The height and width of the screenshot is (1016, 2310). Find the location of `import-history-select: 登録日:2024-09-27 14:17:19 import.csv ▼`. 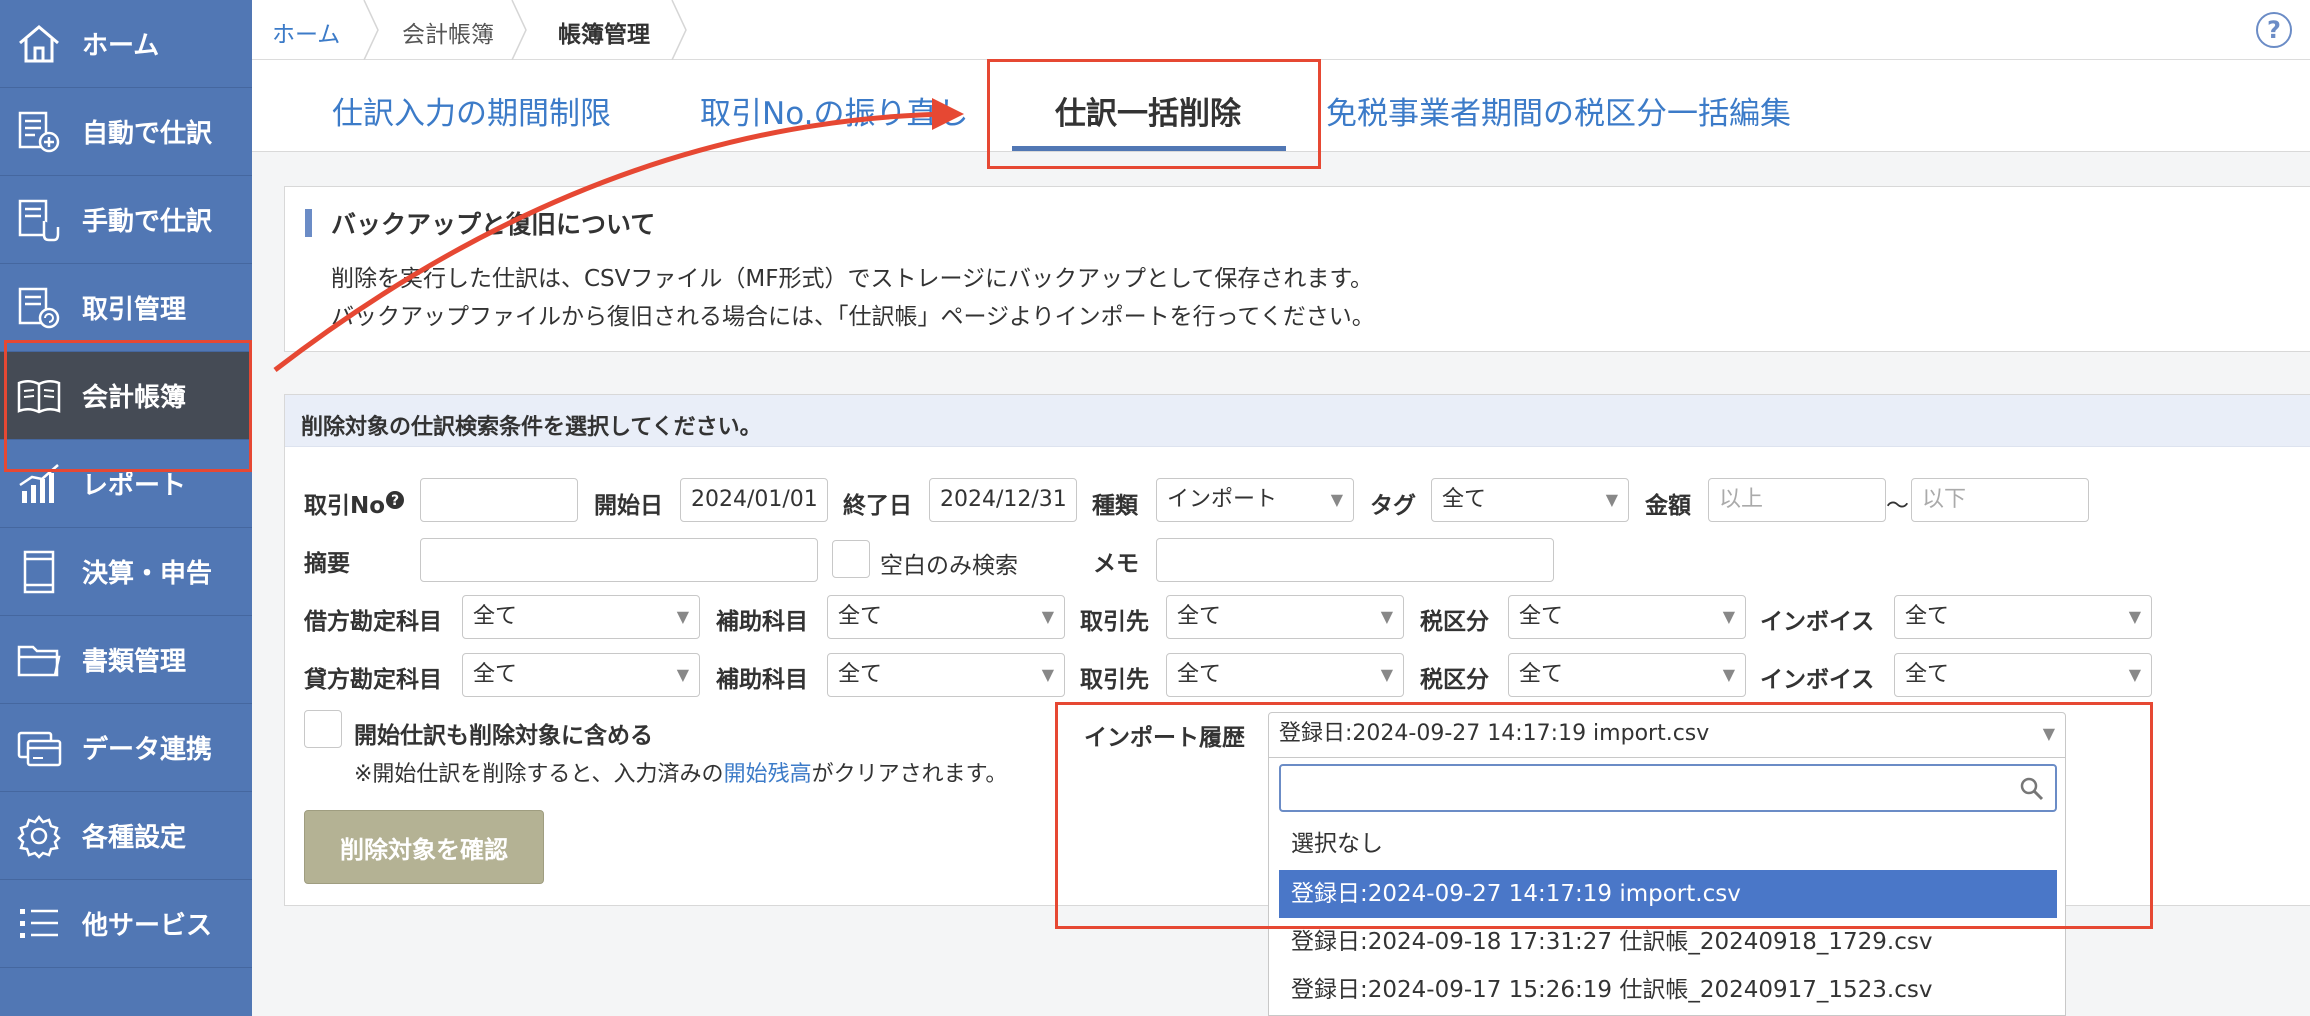

import-history-select: 登録日:2024-09-27 14:17:19 import.csv ▼ is located at coordinates (1667, 735).